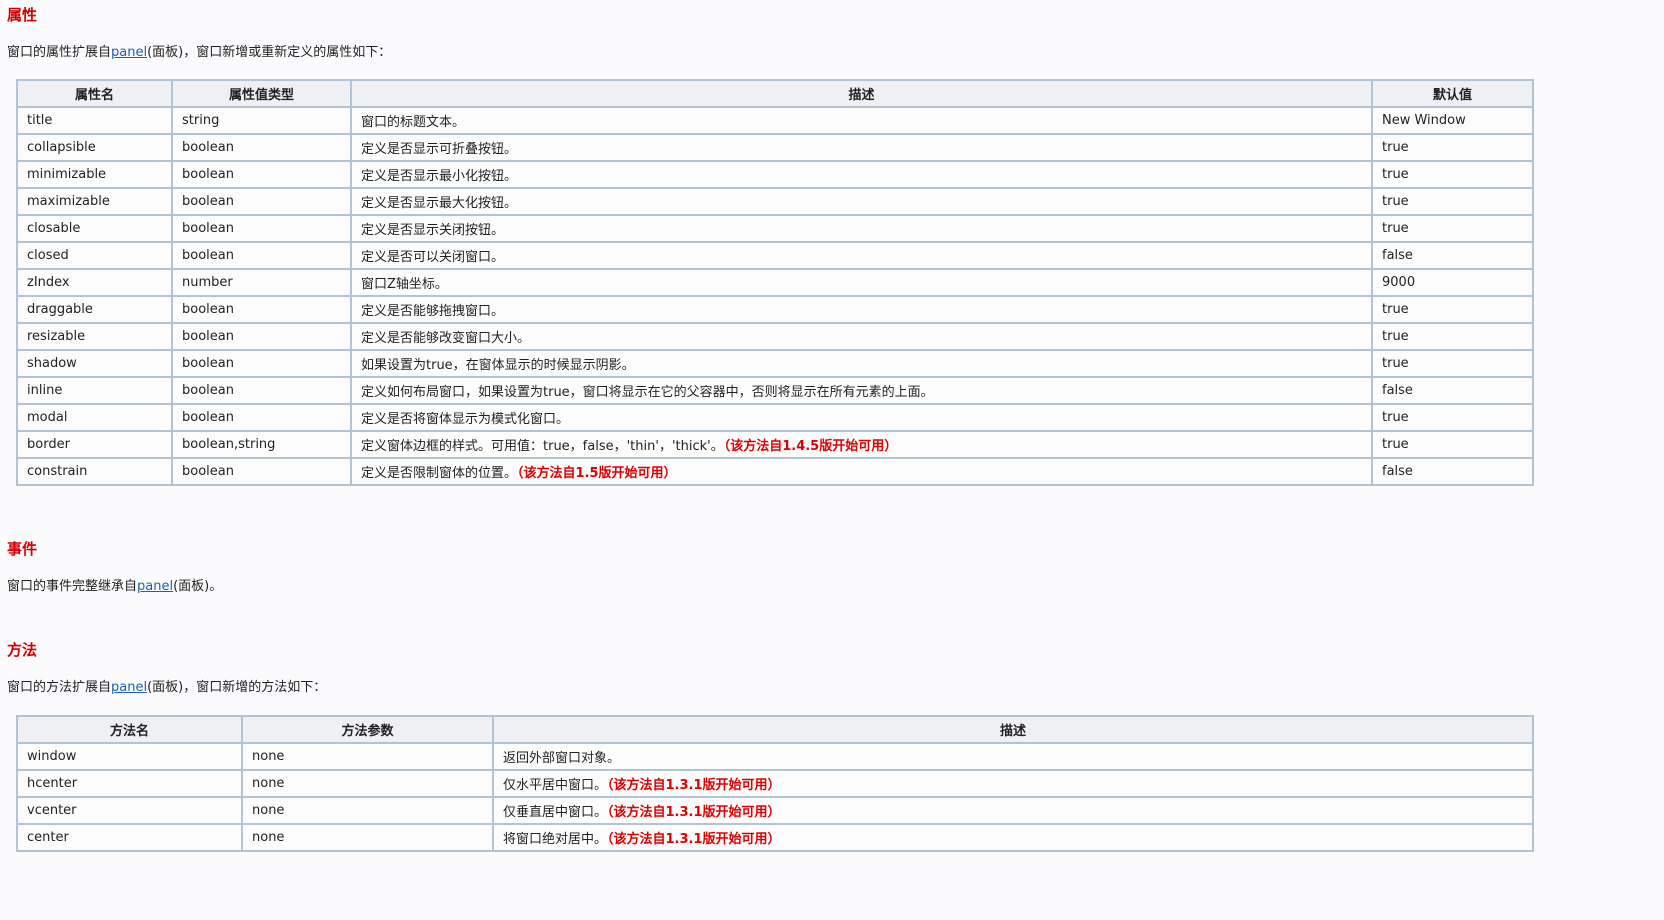 This screenshot has width=1664, height=920. I want to click on table-row: title string 窗口的标题文本。 New Window, so click(775, 120).